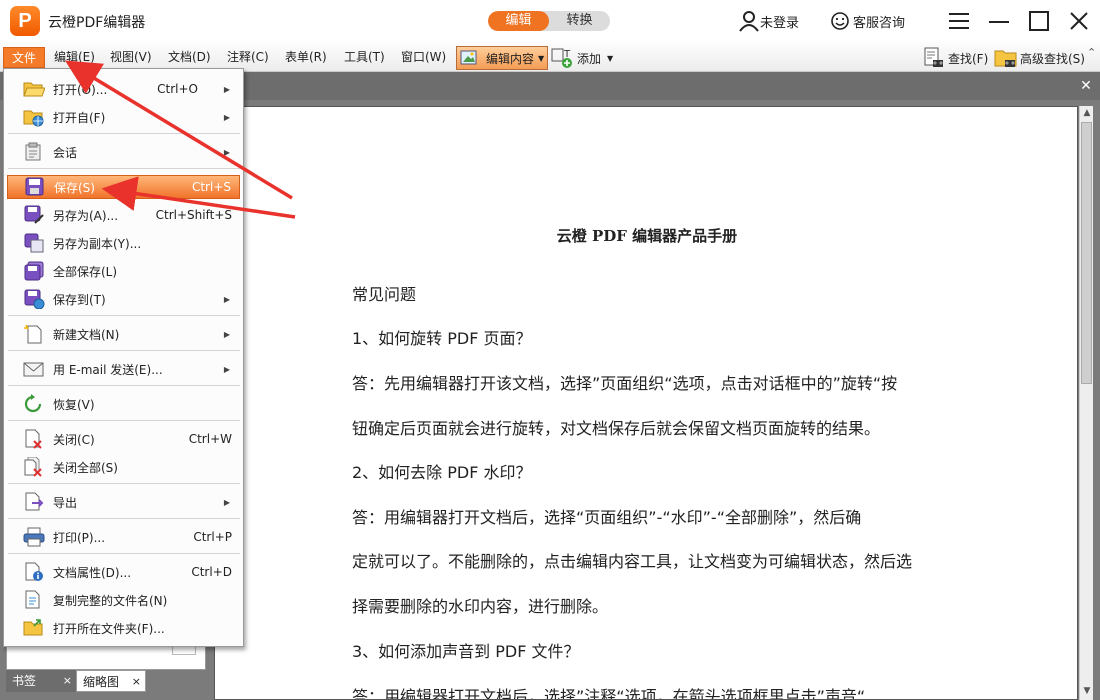 This screenshot has width=1100, height=700. Describe the element at coordinates (968, 58) in the screenshot. I see `find-label: 查找(F)` at that location.